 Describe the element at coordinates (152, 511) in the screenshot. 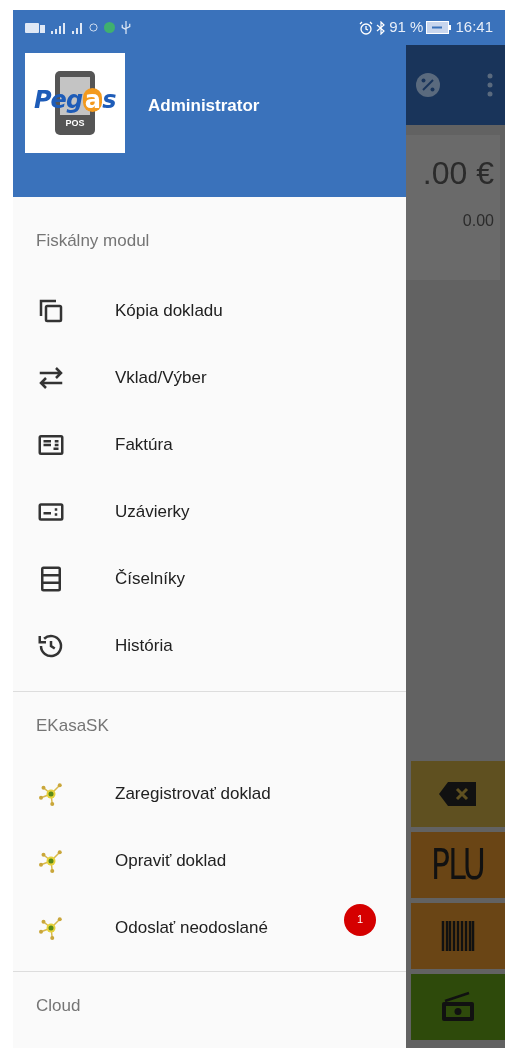

I see `menu-item-label: Uzávierky` at that location.